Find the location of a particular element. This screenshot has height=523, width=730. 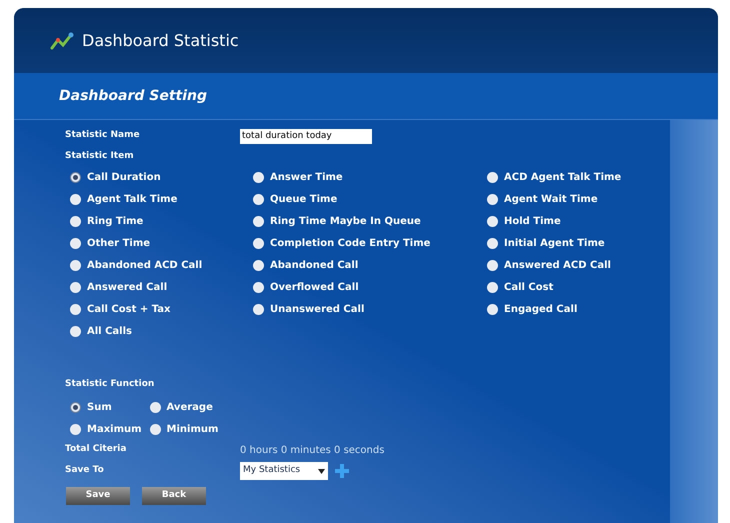

option-label: Engaged Call is located at coordinates (541, 309).